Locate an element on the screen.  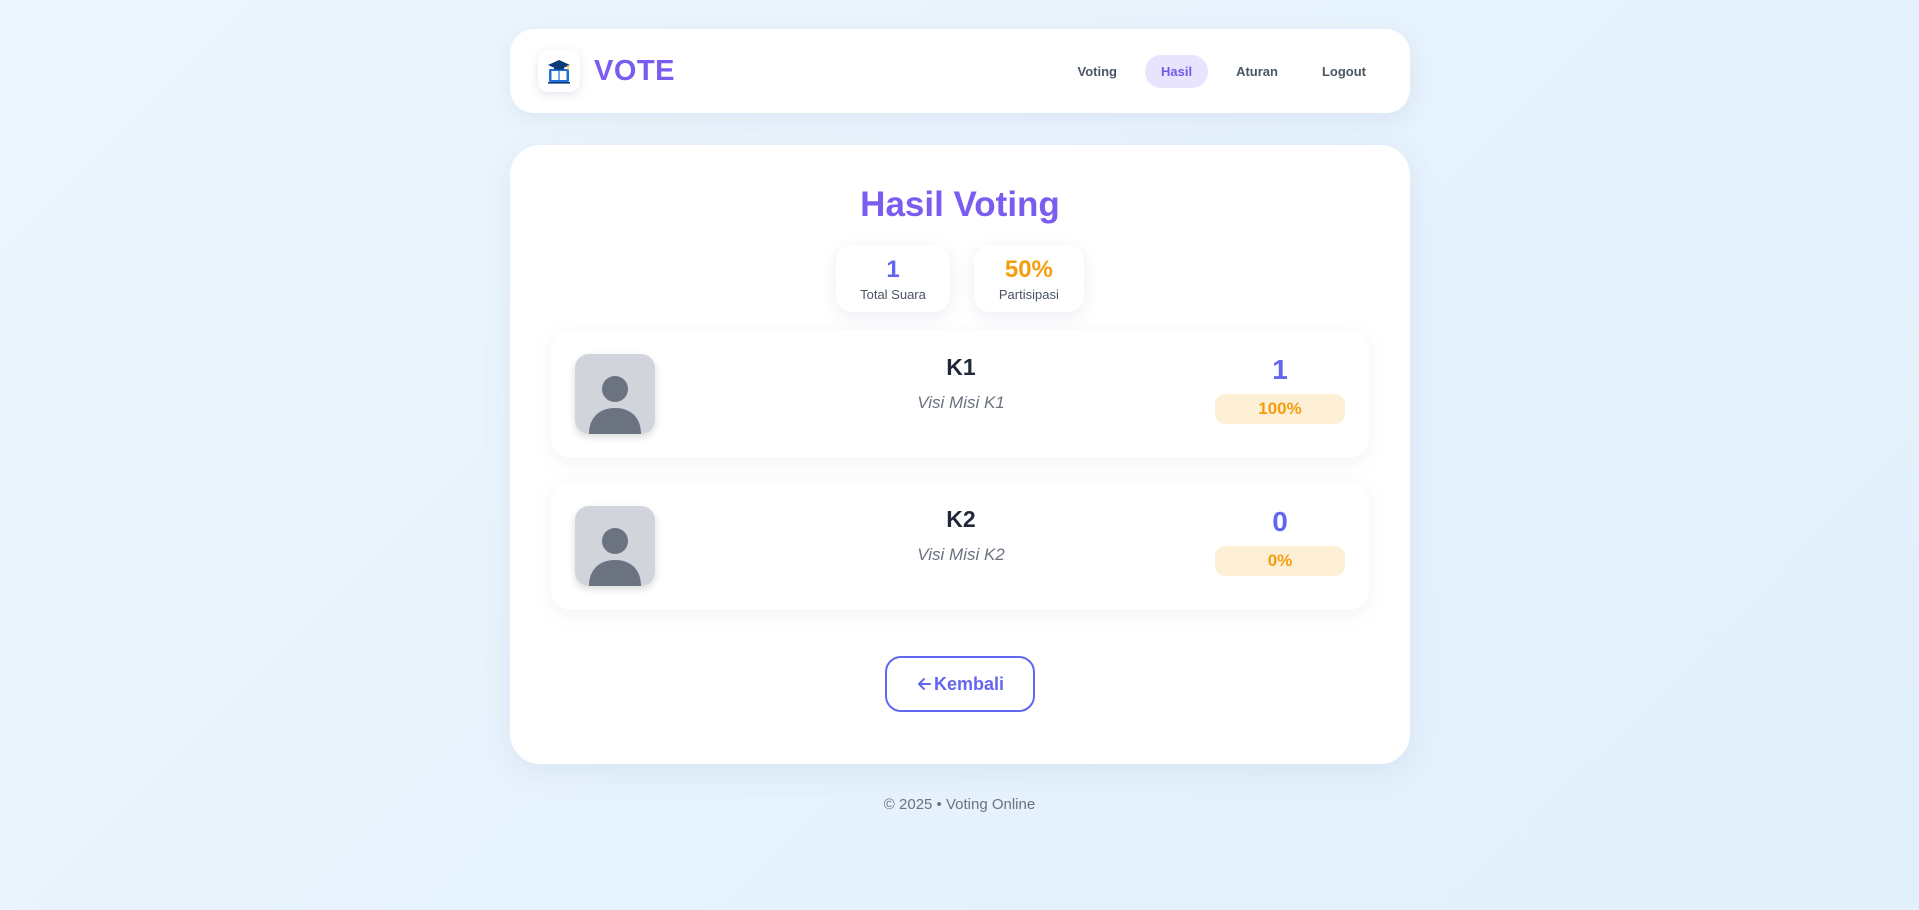
candidate-result: 0 0% is located at coordinates (1280, 540).